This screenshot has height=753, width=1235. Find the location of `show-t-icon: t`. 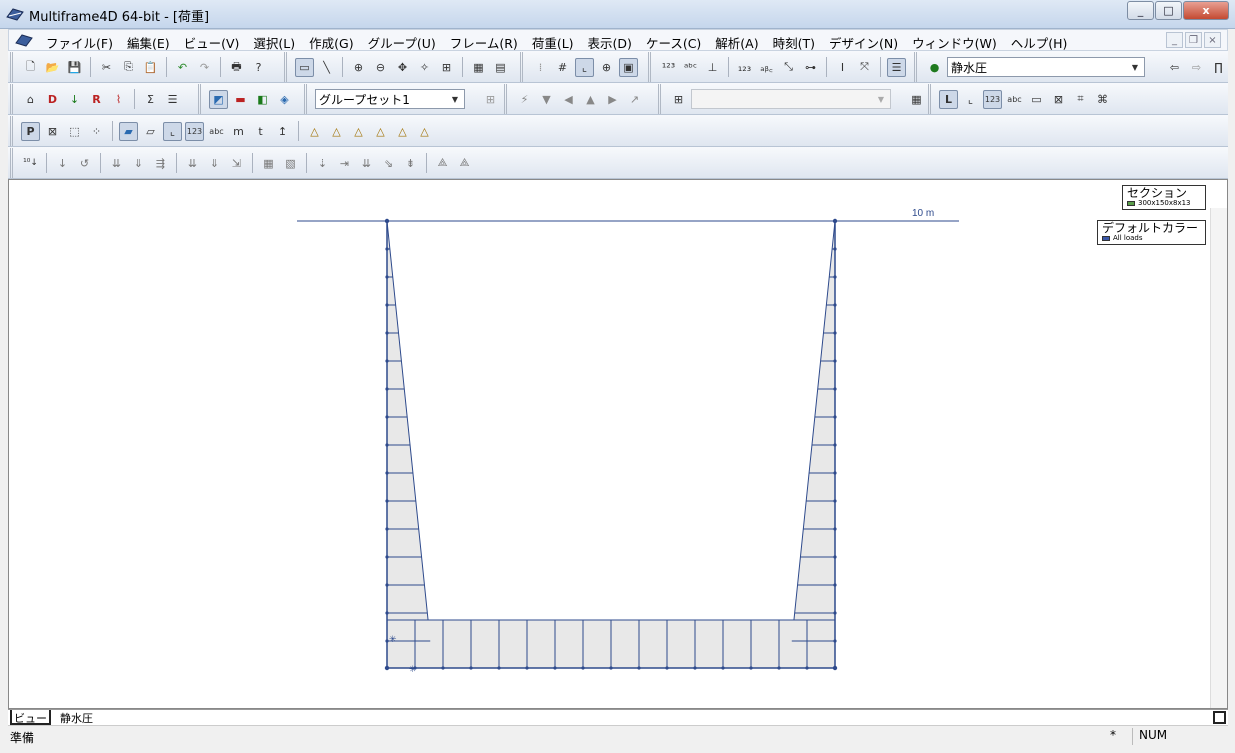

show-t-icon: t is located at coordinates (260, 131).